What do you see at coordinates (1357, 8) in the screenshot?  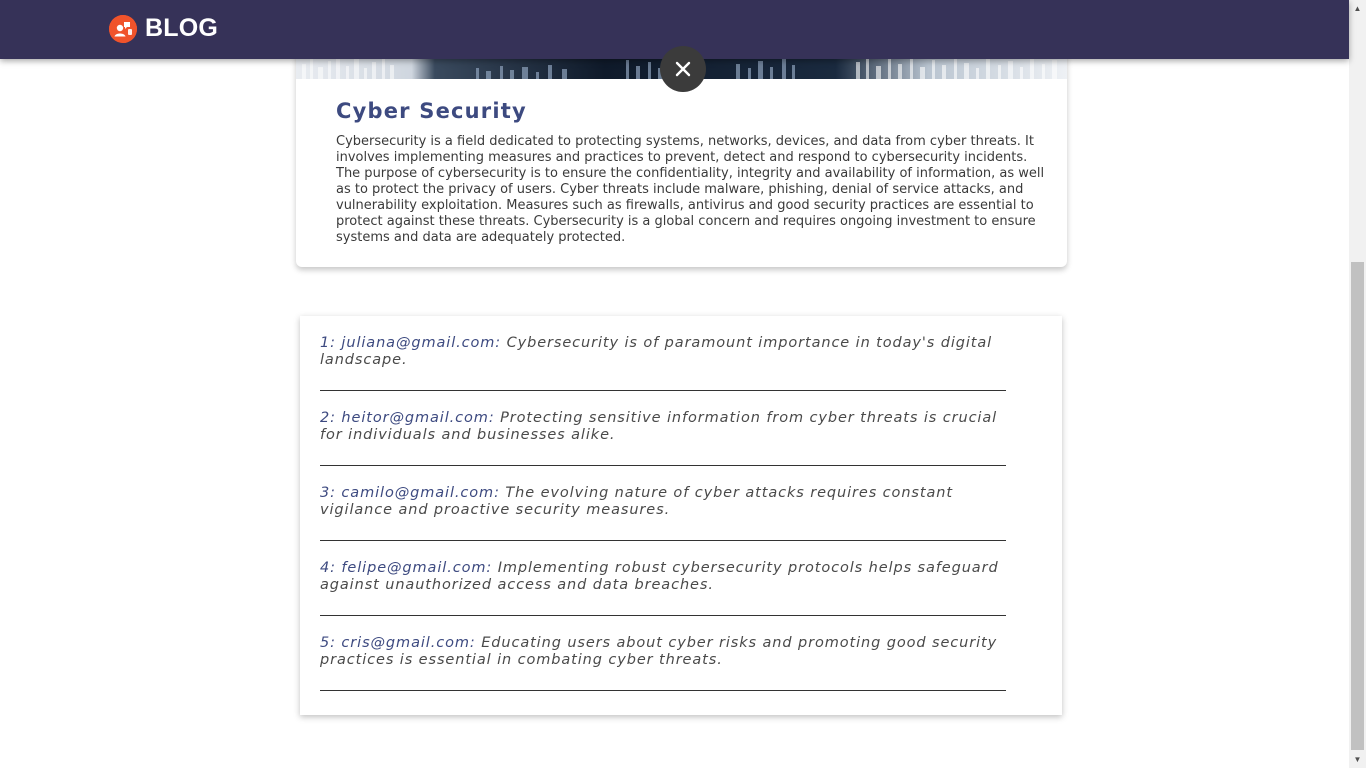 I see `scroll-up-arrow-icon: ▲` at bounding box center [1357, 8].